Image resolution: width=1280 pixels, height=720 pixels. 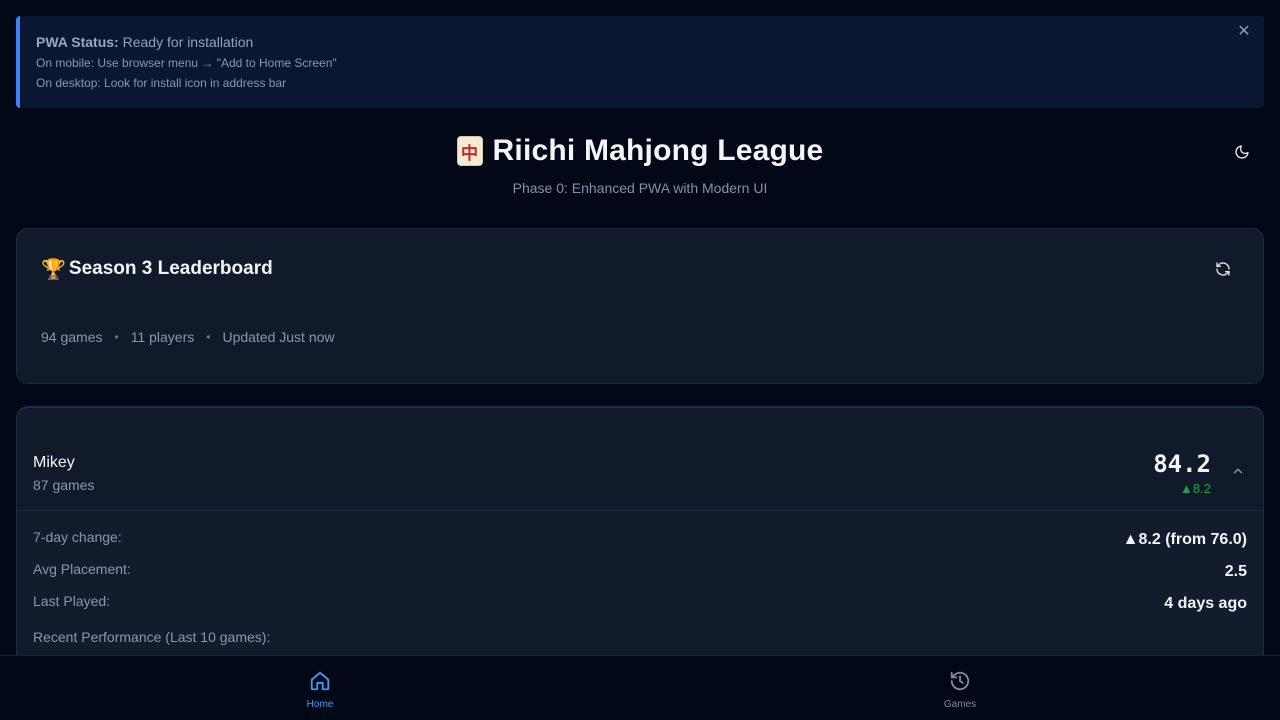 I want to click on player-rating: 84.2, so click(x=1182, y=464).